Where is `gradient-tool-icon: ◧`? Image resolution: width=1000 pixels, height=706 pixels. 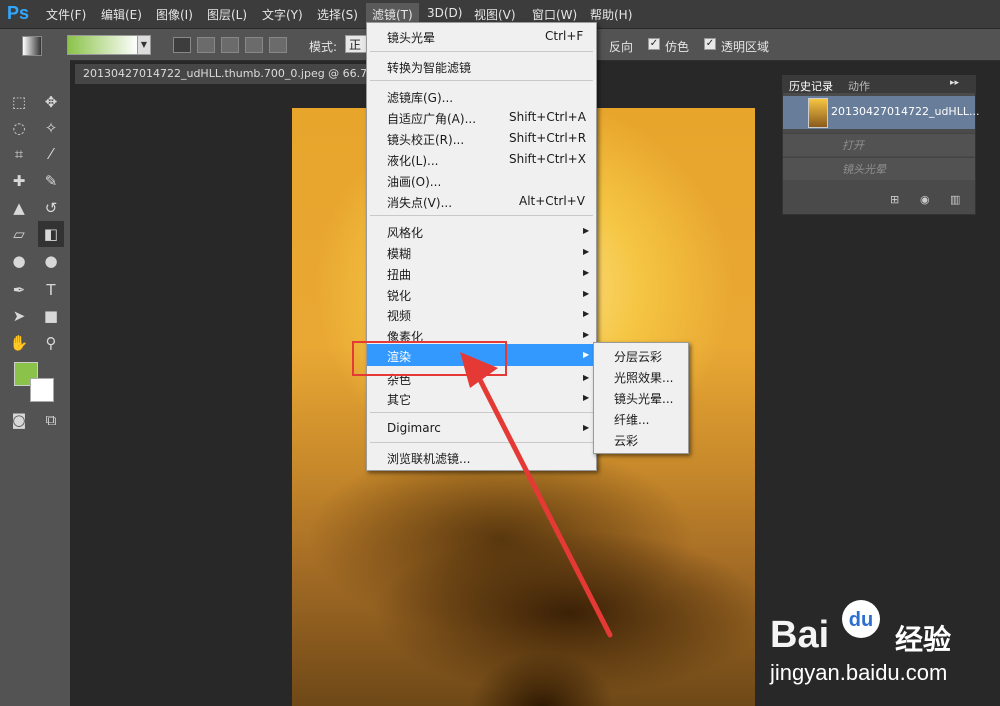 gradient-tool-icon: ◧ is located at coordinates (51, 234).